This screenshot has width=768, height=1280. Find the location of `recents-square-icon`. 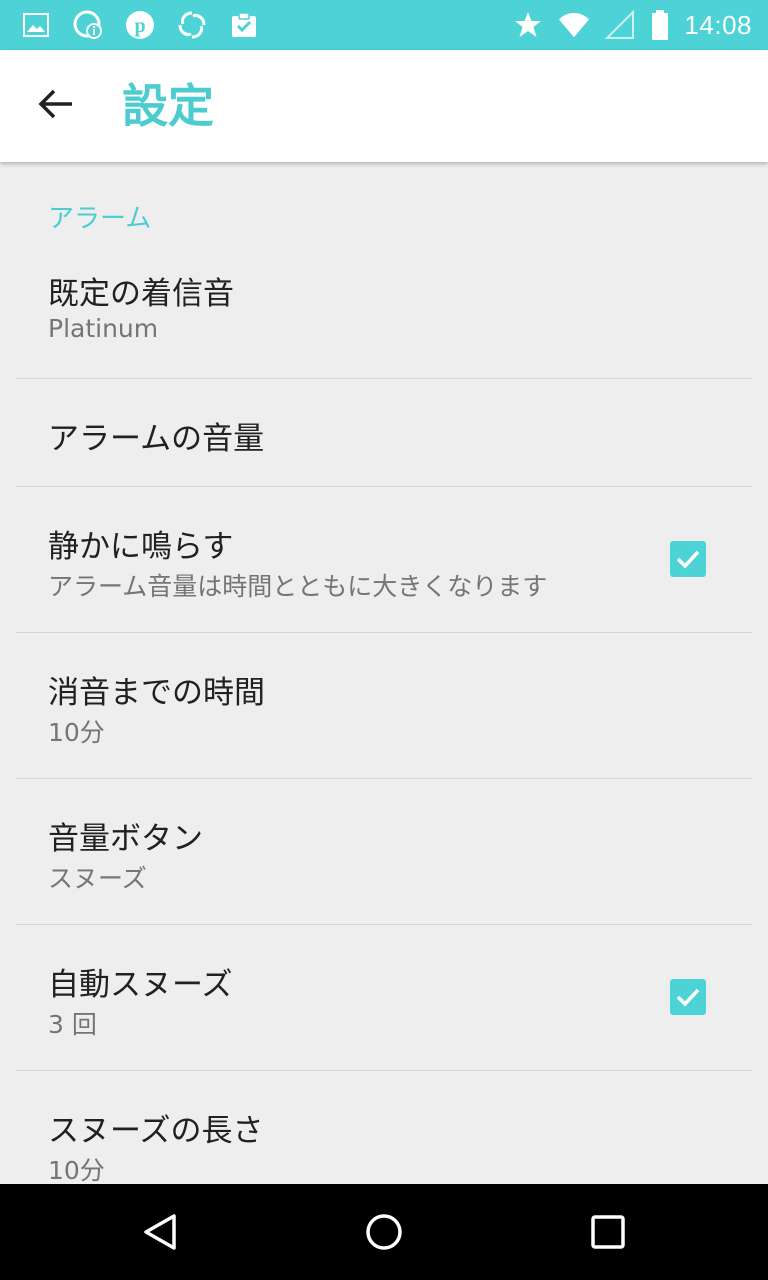

recents-square-icon is located at coordinates (608, 1232).